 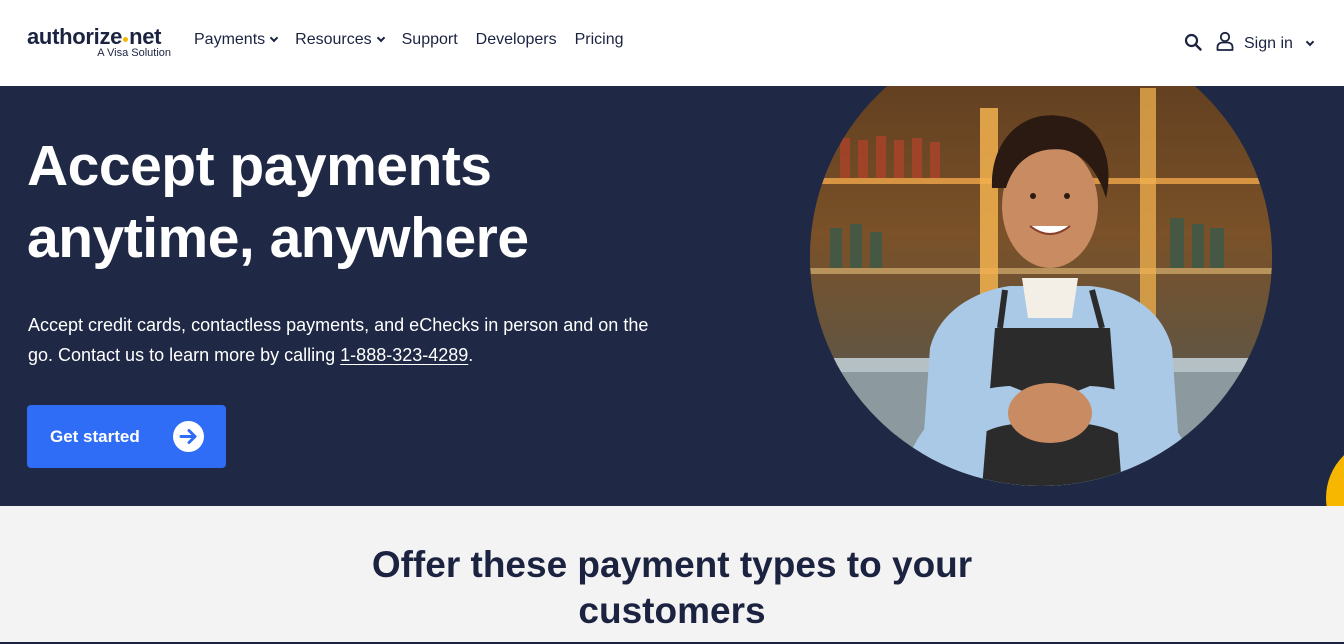 What do you see at coordinates (1335, 472) in the screenshot?
I see `decorative-yellow-circle` at bounding box center [1335, 472].